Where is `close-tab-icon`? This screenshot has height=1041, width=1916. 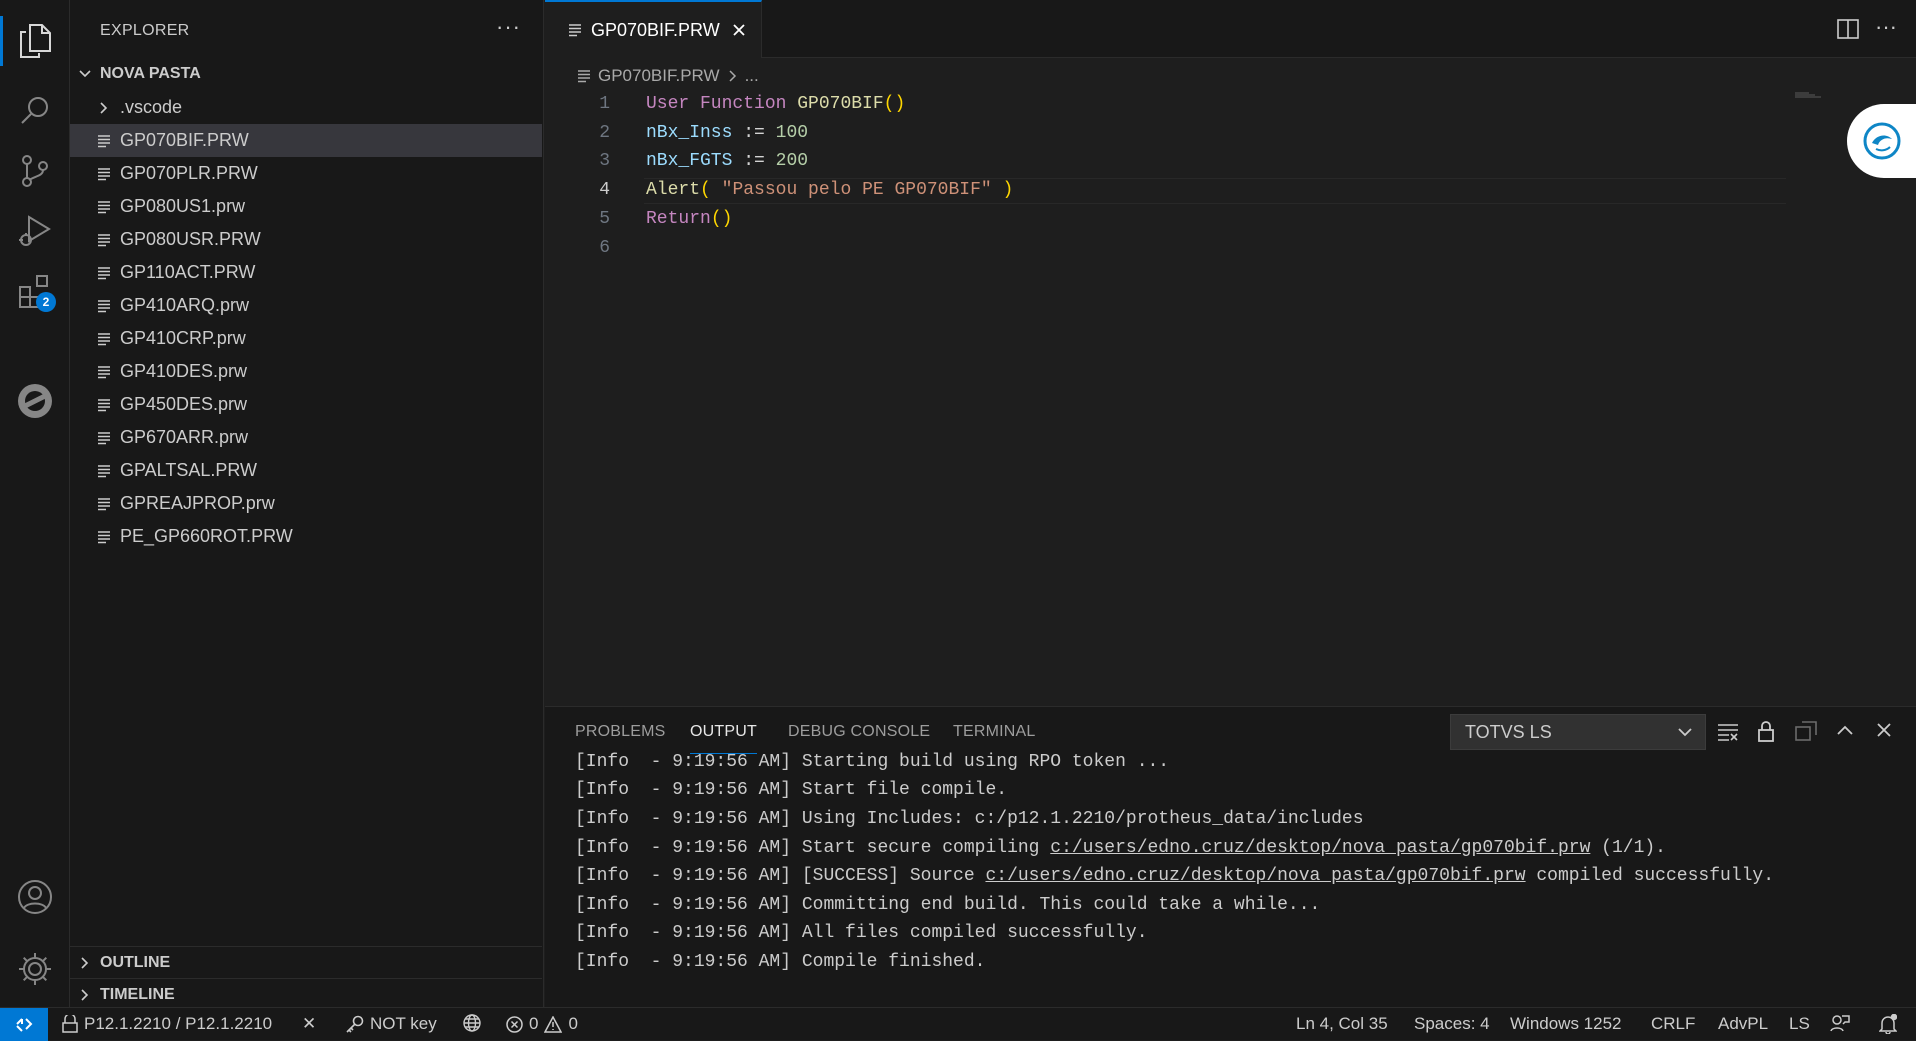
close-tab-icon is located at coordinates (739, 30).